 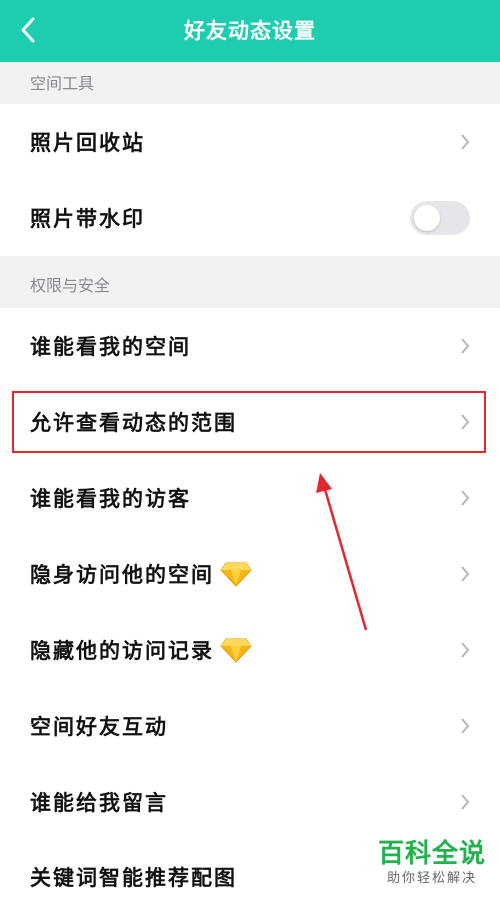 I want to click on toggle-knob, so click(x=427, y=218).